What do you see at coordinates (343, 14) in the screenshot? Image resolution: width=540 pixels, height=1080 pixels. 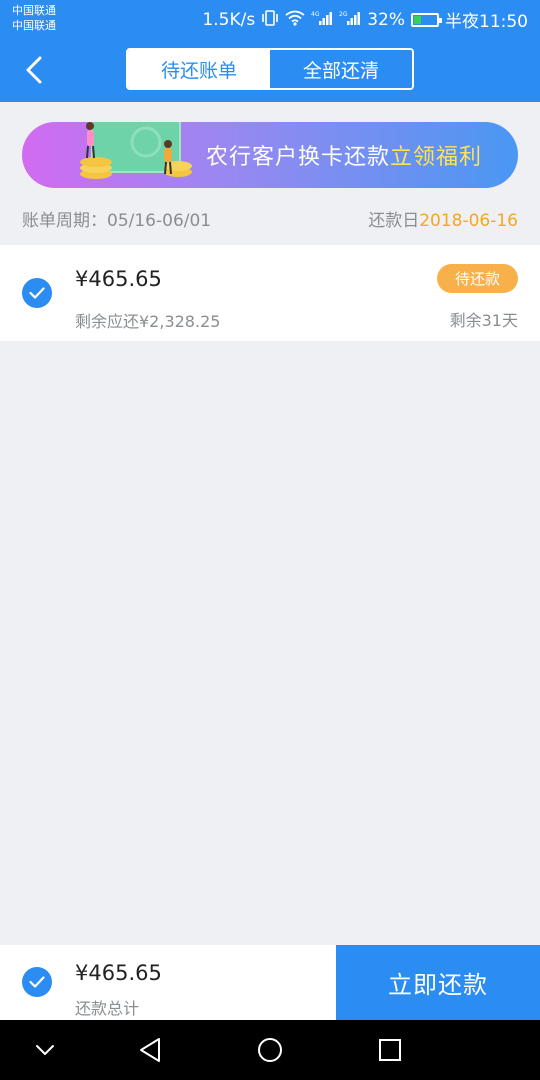 I see `signal-2-label: 2G` at bounding box center [343, 14].